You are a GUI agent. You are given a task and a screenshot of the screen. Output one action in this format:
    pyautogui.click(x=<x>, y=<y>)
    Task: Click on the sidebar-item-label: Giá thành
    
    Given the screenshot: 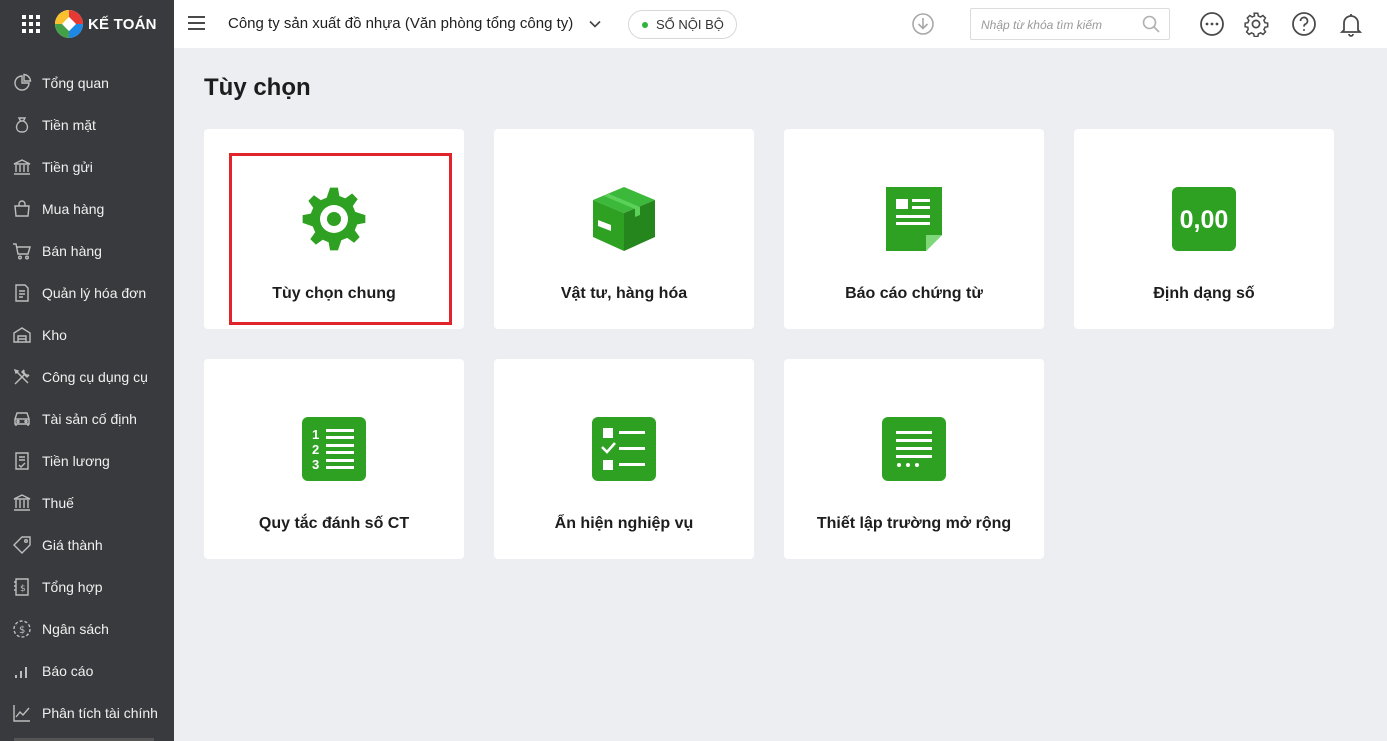 What is the action you would take?
    pyautogui.click(x=72, y=545)
    